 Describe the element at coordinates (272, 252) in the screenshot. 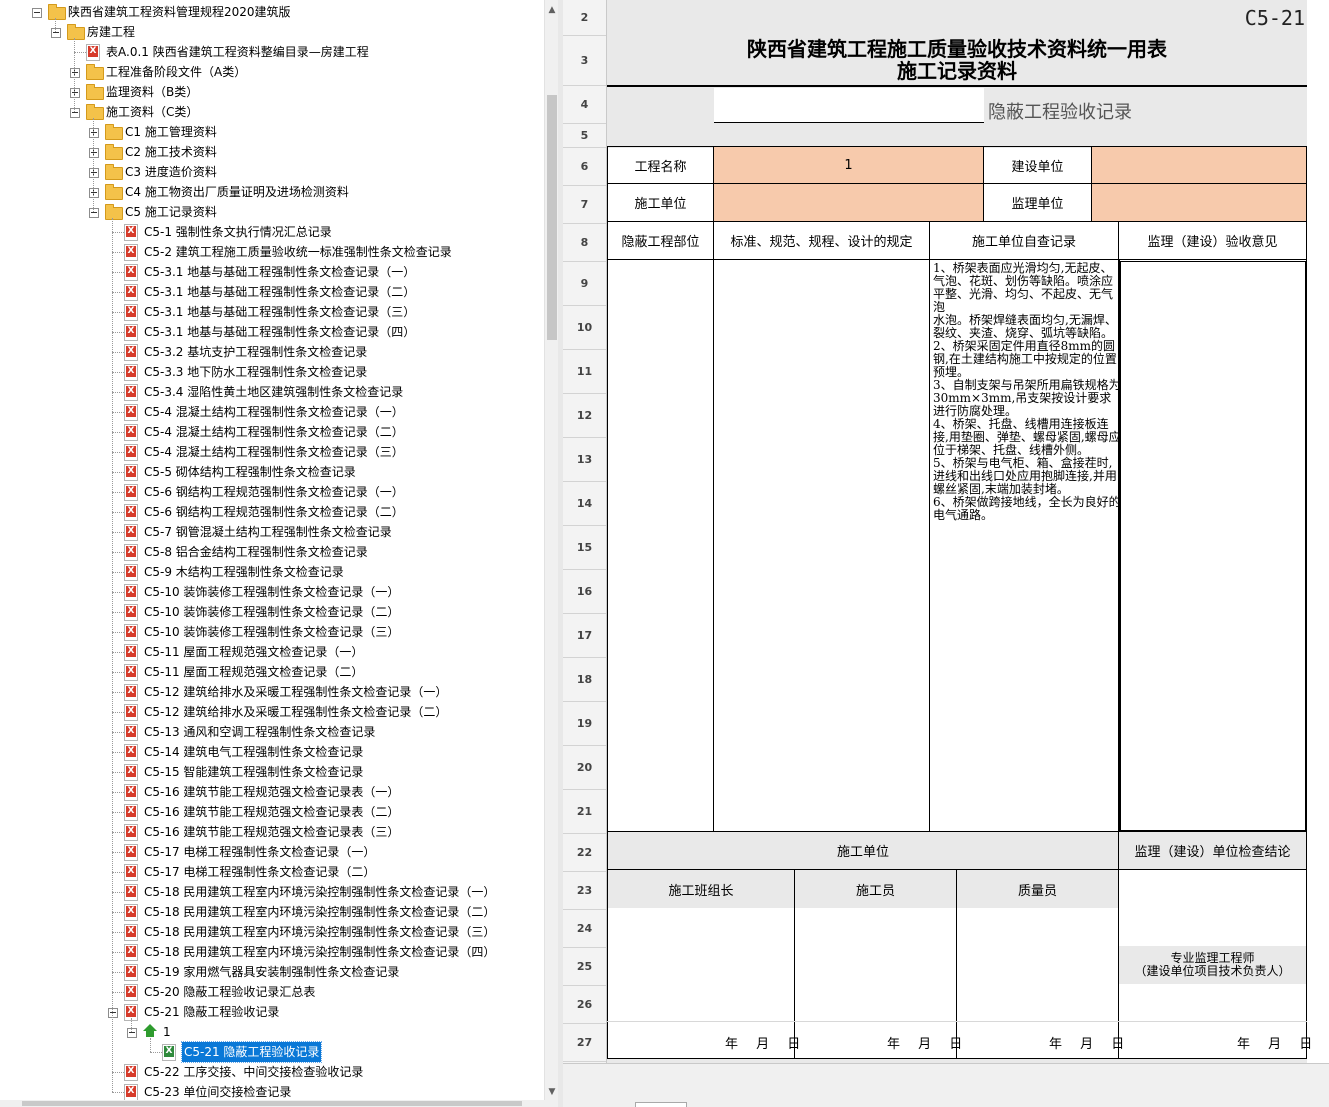

I see `tree-item: C5-2 建筑工程施工质量验收统一标准强制性条文检查记录` at that location.